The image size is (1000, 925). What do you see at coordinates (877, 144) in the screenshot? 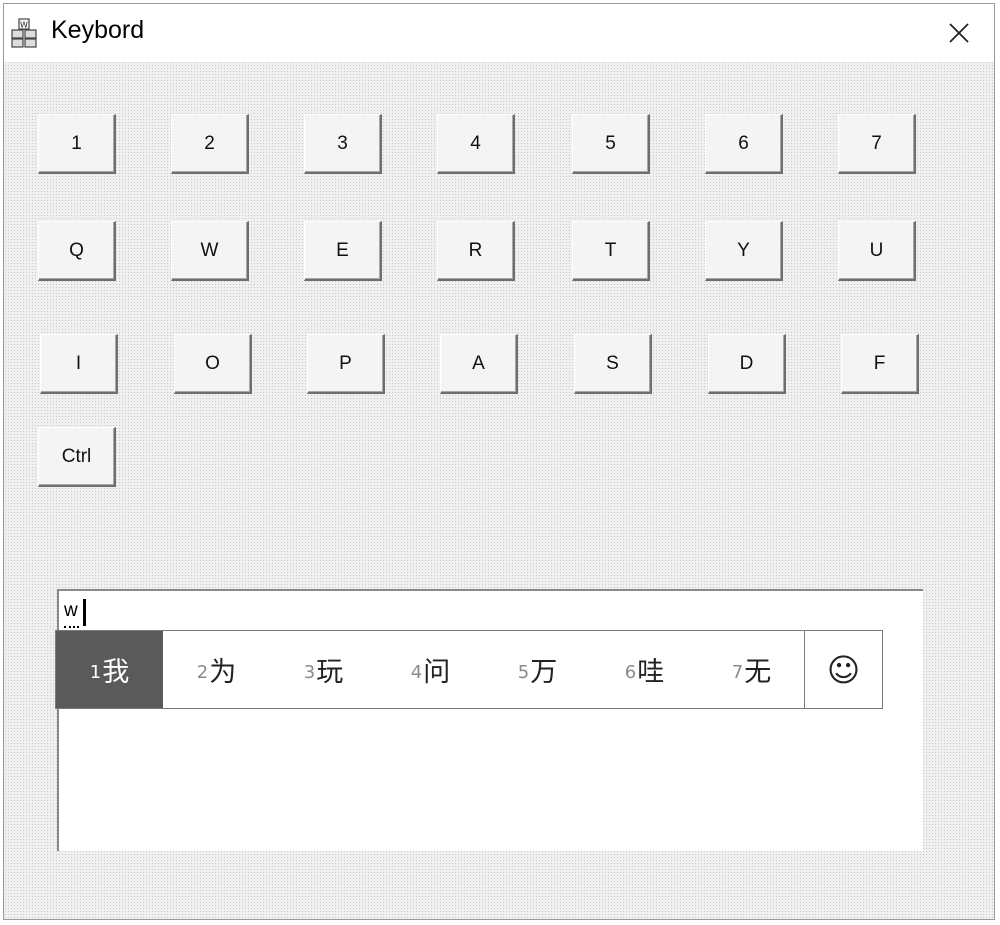
I see `key-7: 7` at bounding box center [877, 144].